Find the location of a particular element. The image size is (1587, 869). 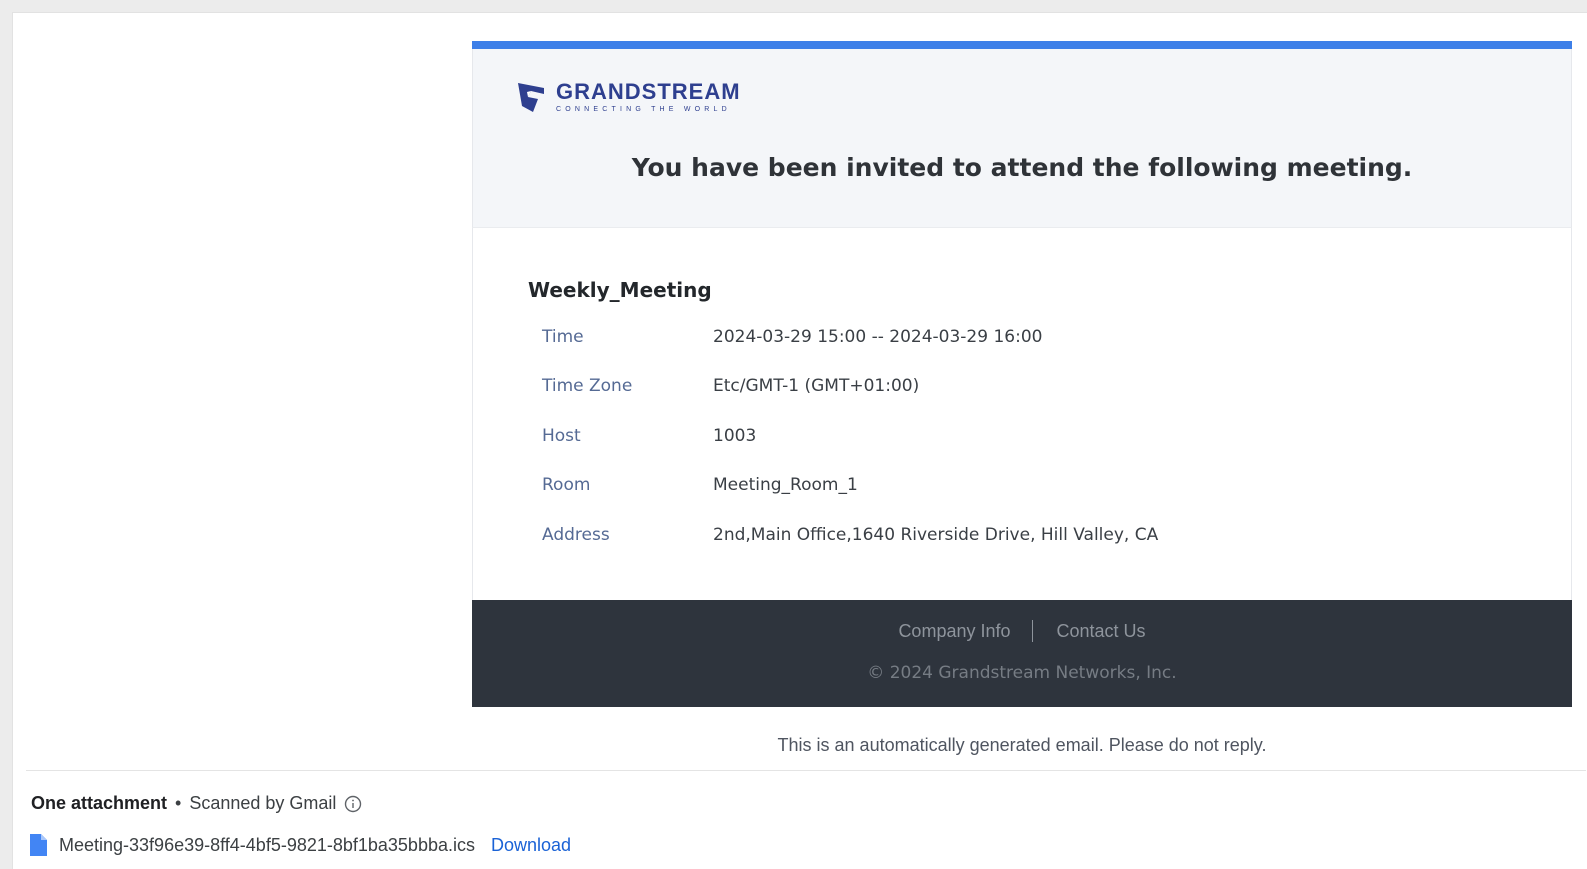

scan-status: Scanned by Gmail is located at coordinates (263, 803).